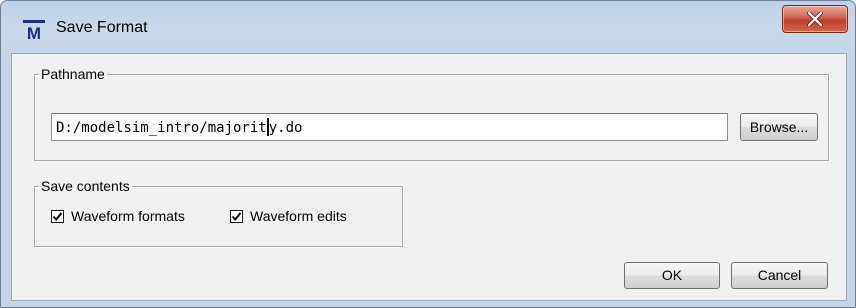 Image resolution: width=856 pixels, height=308 pixels. What do you see at coordinates (85, 186) in the screenshot?
I see `save-contents-group-label: Save contents` at bounding box center [85, 186].